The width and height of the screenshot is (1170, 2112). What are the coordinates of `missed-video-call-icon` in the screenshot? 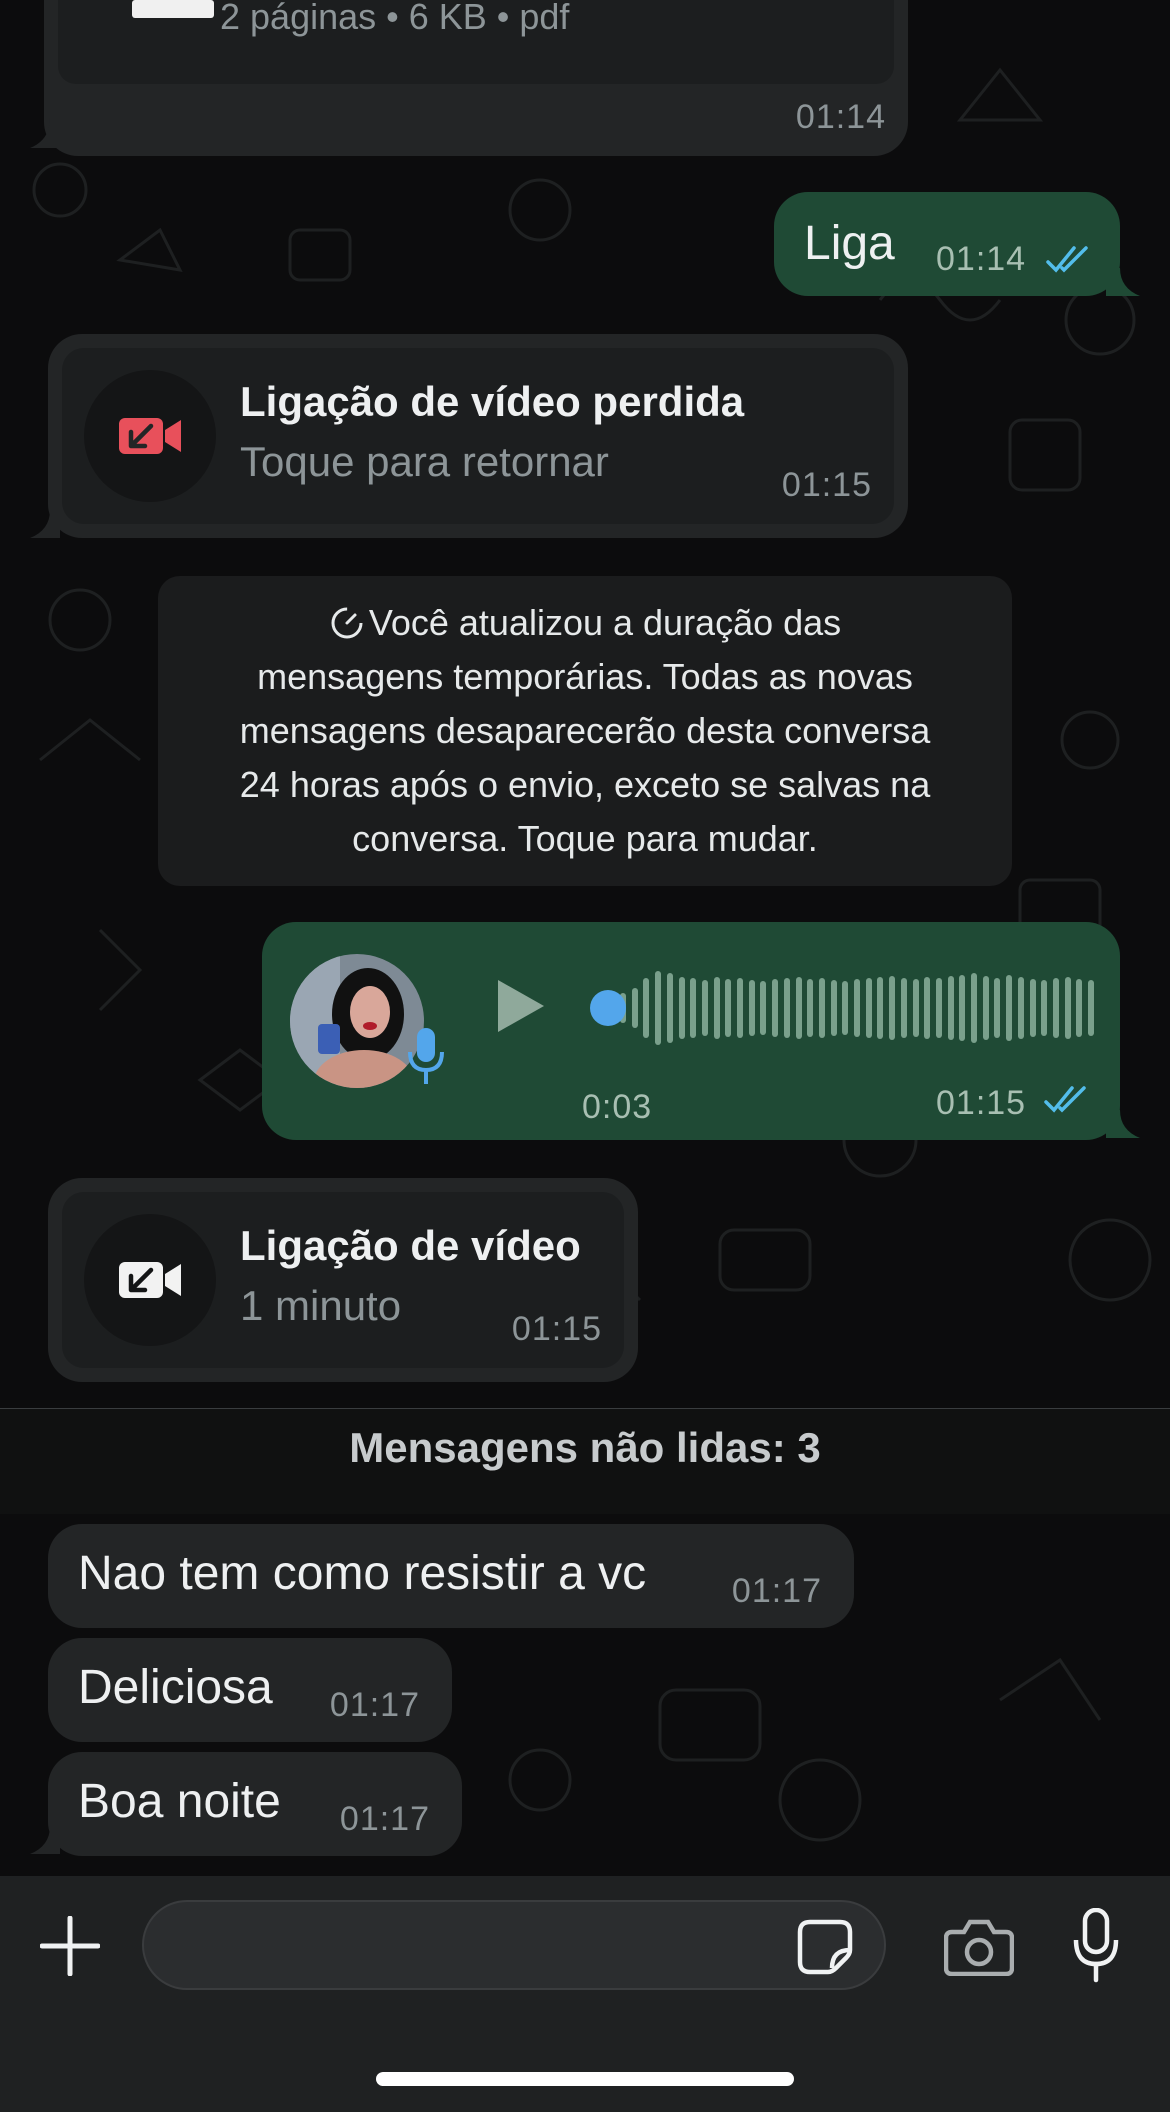 It's located at (150, 436).